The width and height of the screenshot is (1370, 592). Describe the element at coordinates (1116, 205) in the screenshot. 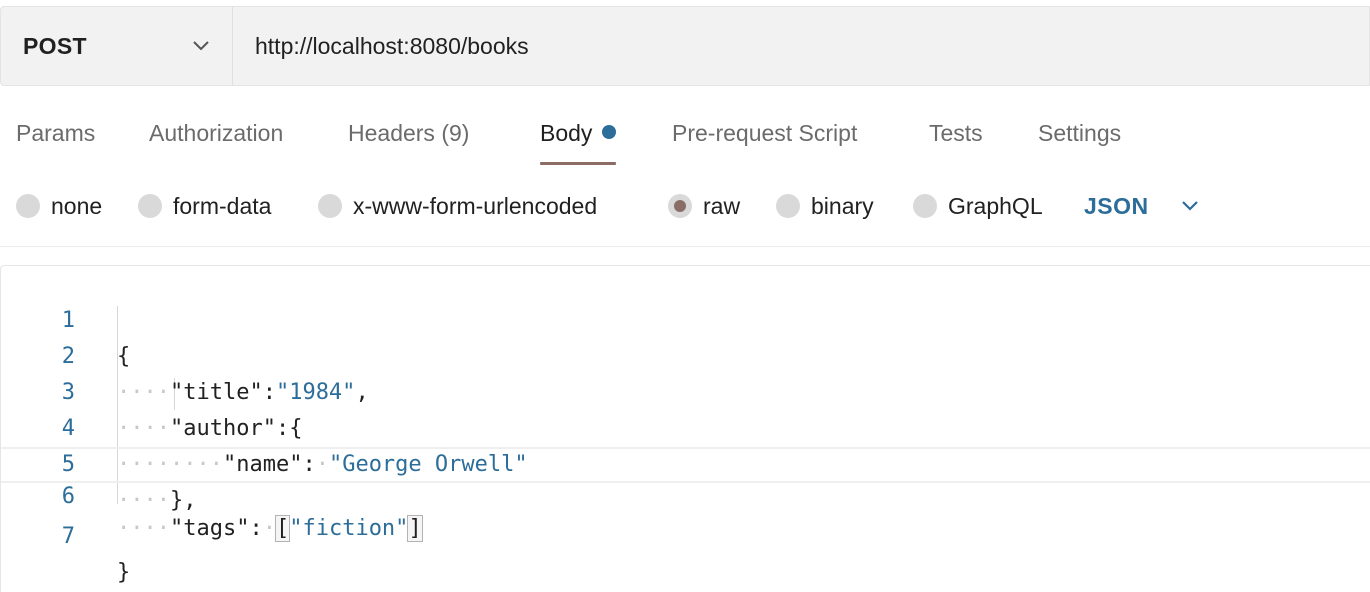

I see `format-label: JSON` at that location.